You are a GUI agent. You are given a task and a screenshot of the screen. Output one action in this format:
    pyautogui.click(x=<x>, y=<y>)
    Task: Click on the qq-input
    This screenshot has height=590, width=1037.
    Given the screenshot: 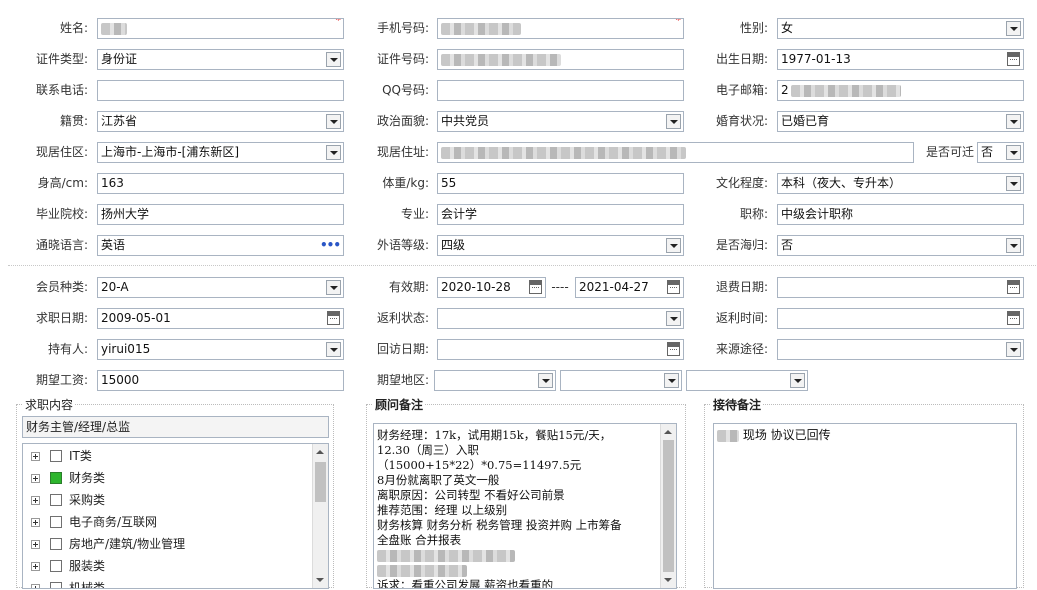 What is the action you would take?
    pyautogui.click(x=560, y=90)
    